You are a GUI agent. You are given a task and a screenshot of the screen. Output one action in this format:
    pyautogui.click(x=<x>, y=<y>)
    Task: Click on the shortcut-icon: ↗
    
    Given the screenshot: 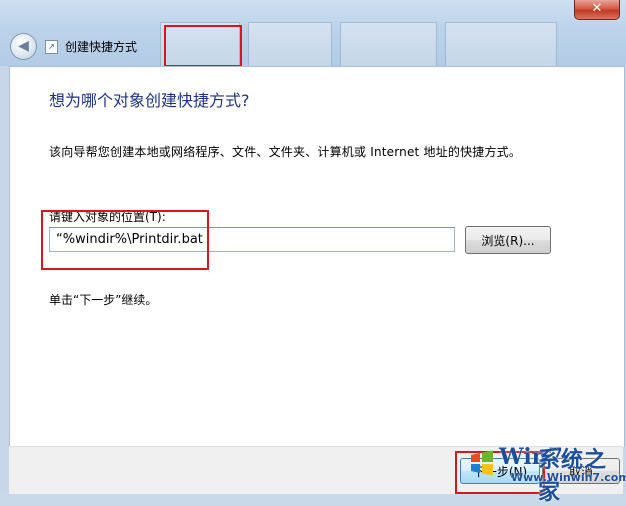 What is the action you would take?
    pyautogui.click(x=51, y=47)
    